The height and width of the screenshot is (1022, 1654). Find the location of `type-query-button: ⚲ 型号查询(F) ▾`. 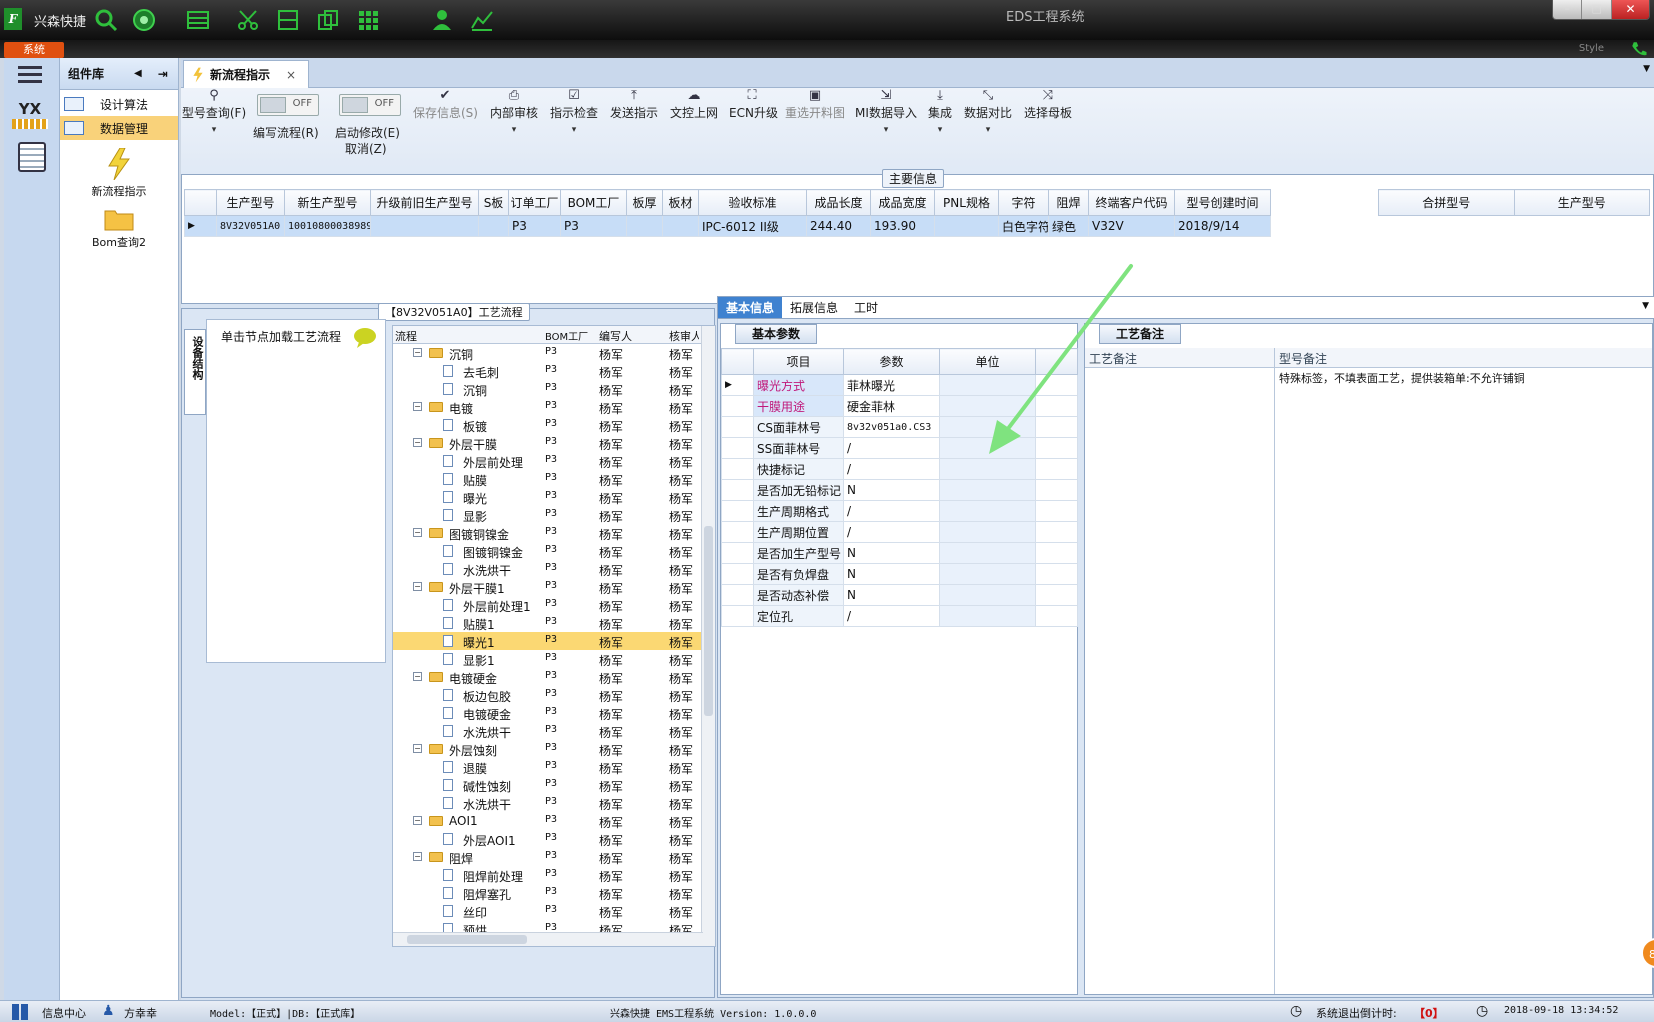

type-query-button: ⚲ 型号查询(F) ▾ is located at coordinates (214, 111).